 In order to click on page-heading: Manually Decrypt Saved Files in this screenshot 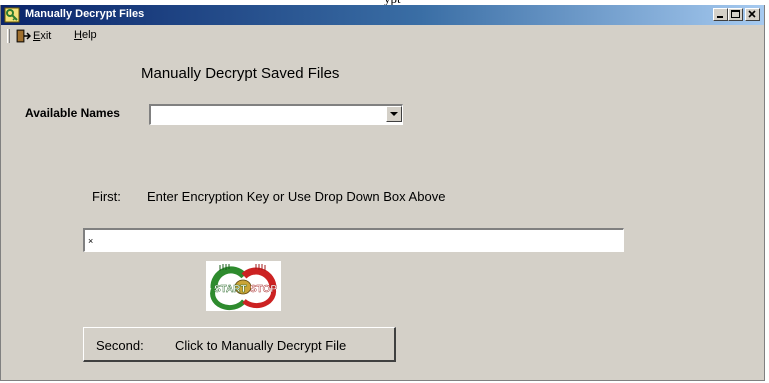, I will do `click(240, 73)`.